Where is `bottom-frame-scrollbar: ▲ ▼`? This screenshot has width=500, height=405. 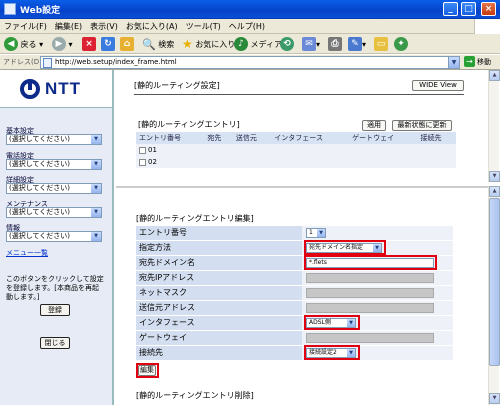 bottom-frame-scrollbar: ▲ ▼ is located at coordinates (494, 295).